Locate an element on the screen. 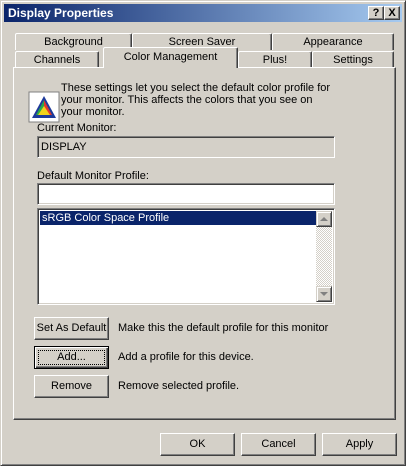 Image resolution: width=406 pixels, height=466 pixels. tab-appearance: Appearance is located at coordinates (333, 41).